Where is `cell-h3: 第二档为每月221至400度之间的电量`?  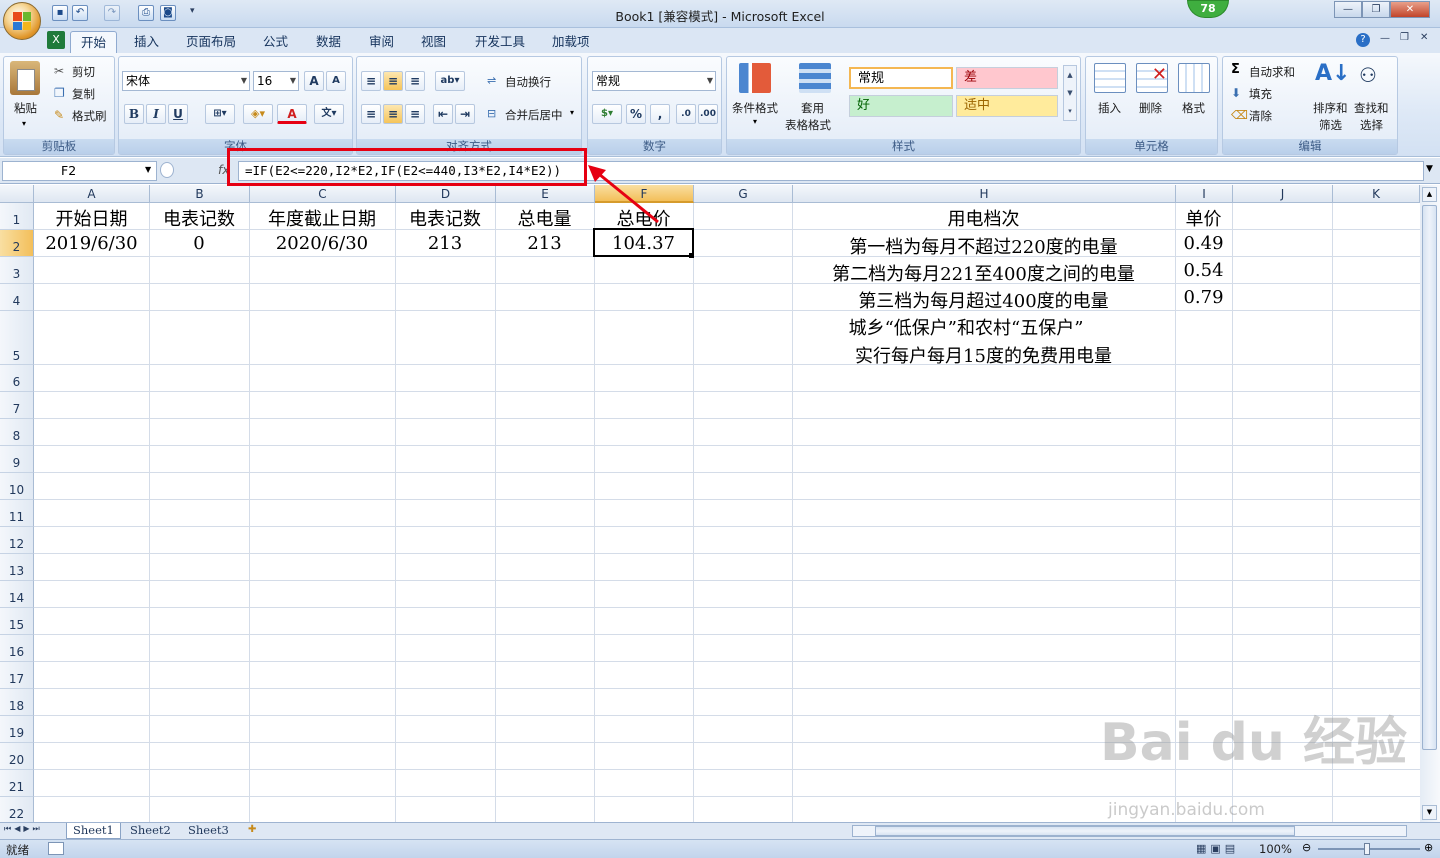
cell-h3: 第二档为每月221至400度之间的电量 is located at coordinates (983, 273).